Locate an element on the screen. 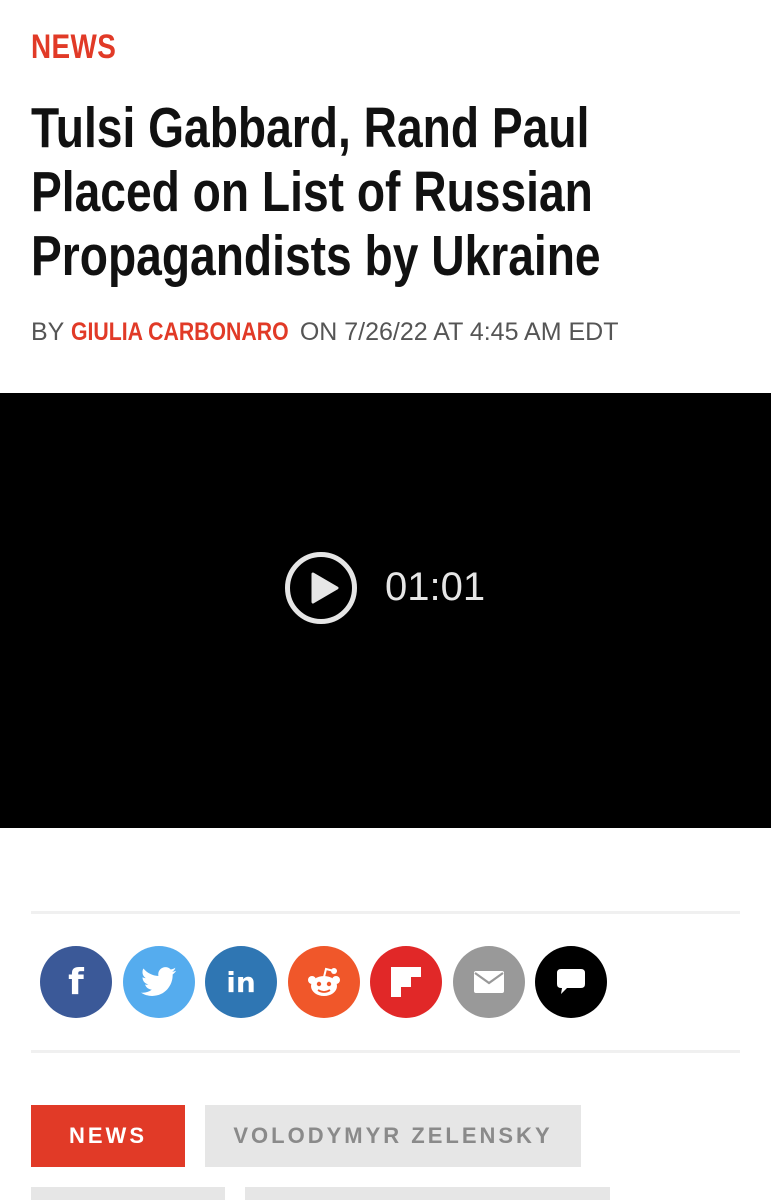 The height and width of the screenshot is (1200, 771). headline-line: Tulsi Gabbard, Rand Paul is located at coordinates (310, 128).